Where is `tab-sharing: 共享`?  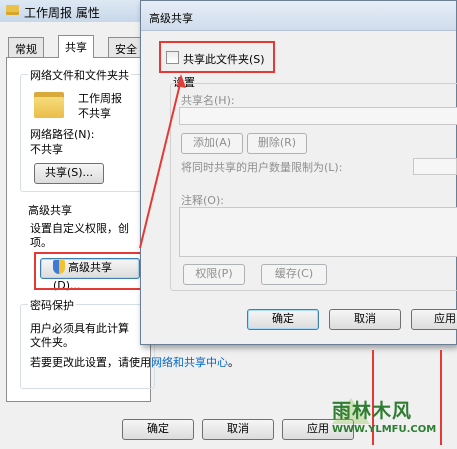 tab-sharing: 共享 is located at coordinates (76, 46).